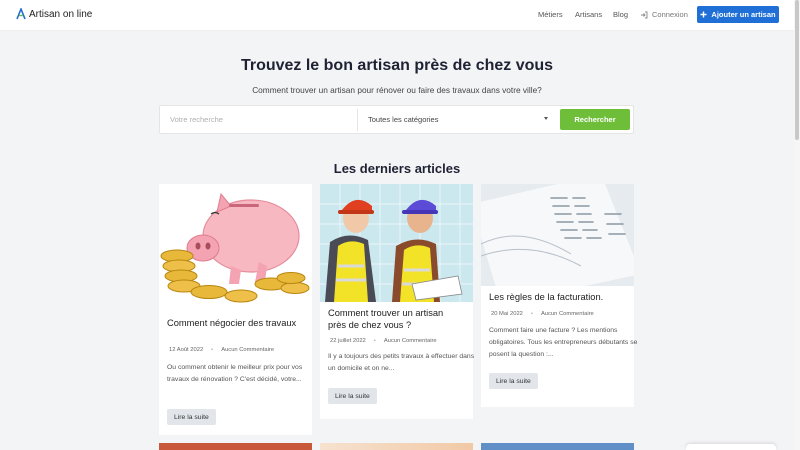  Describe the element at coordinates (348, 341) in the screenshot. I see `article-date: 22 juillet 2022` at that location.